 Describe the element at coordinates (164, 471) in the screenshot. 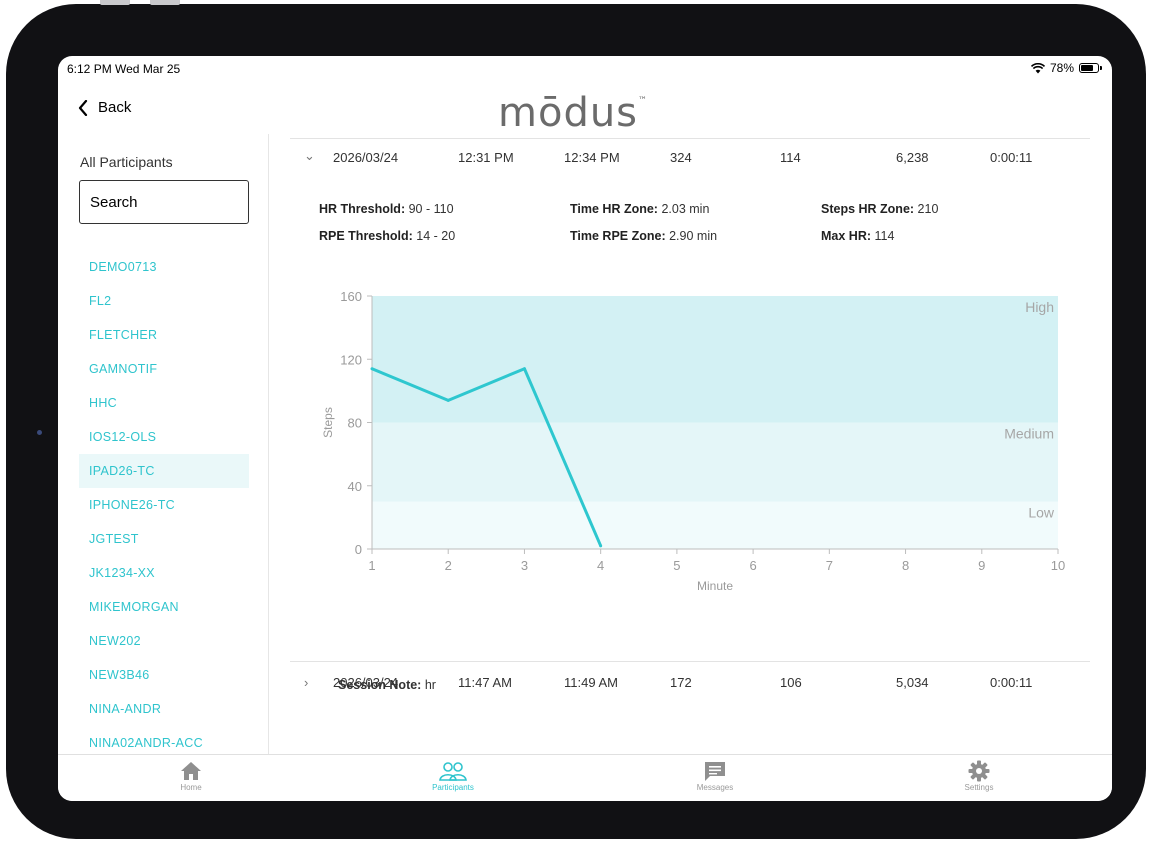

I see `participant-item: IPAD26-TC` at that location.